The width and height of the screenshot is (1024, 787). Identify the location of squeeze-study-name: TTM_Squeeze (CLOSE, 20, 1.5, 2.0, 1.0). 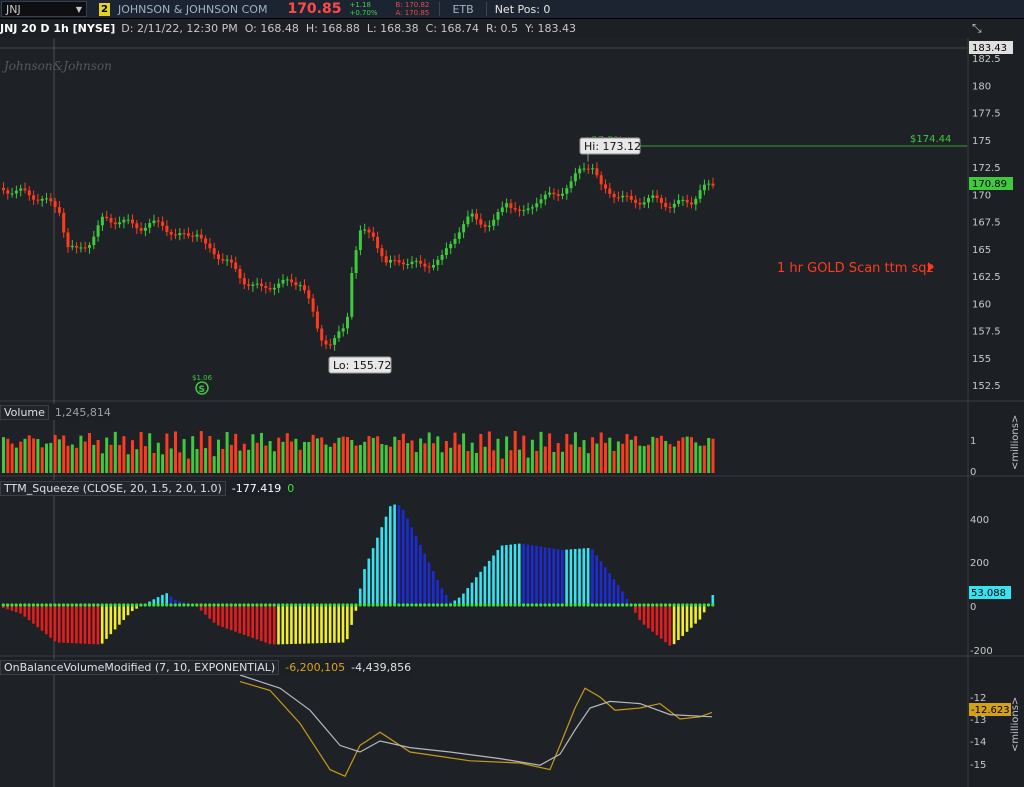
(113, 488).